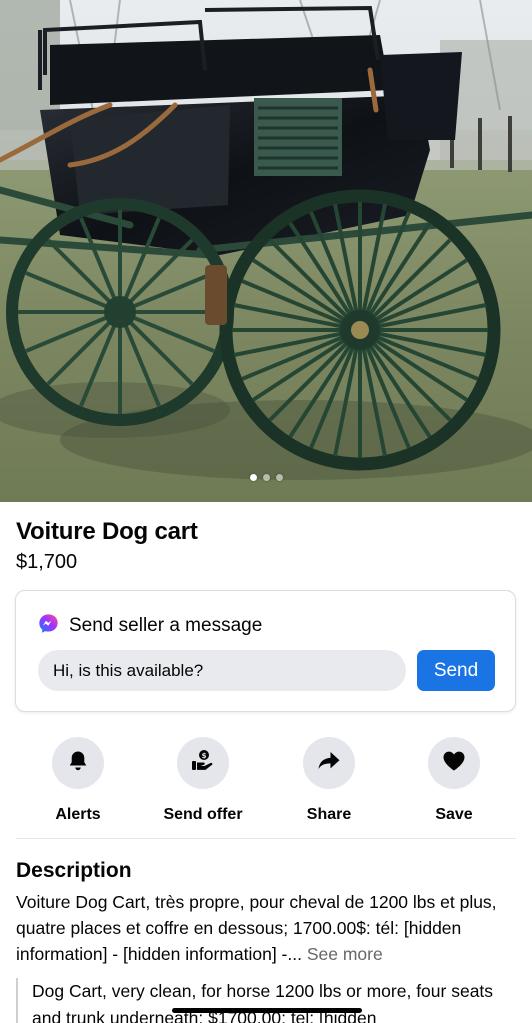  I want to click on message-card-header: Send seller a message, so click(150, 626).